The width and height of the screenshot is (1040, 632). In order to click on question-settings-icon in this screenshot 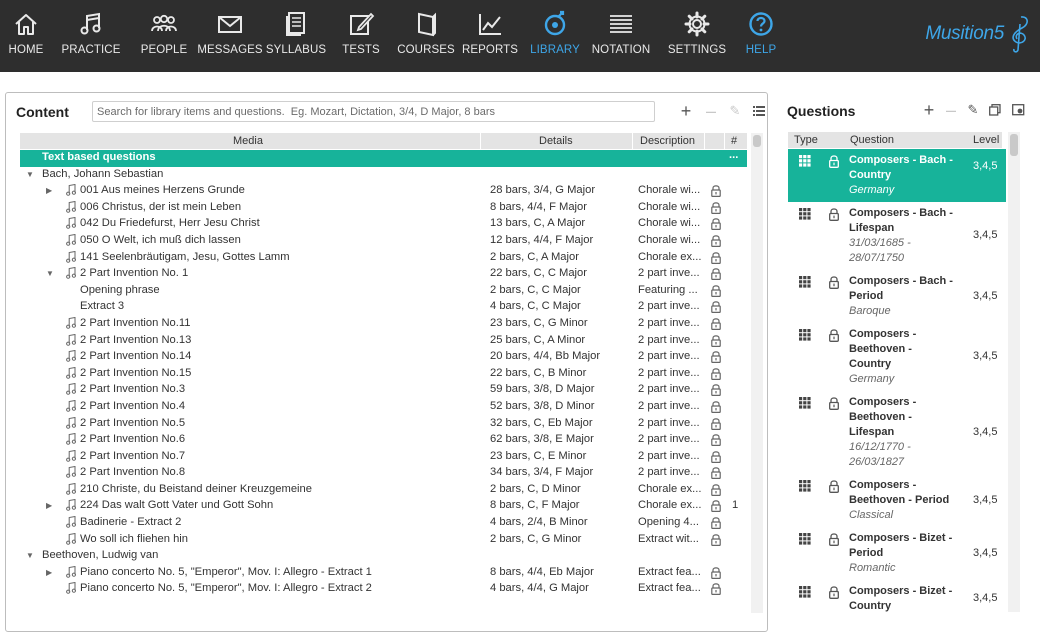, I will do `click(1018, 110)`.